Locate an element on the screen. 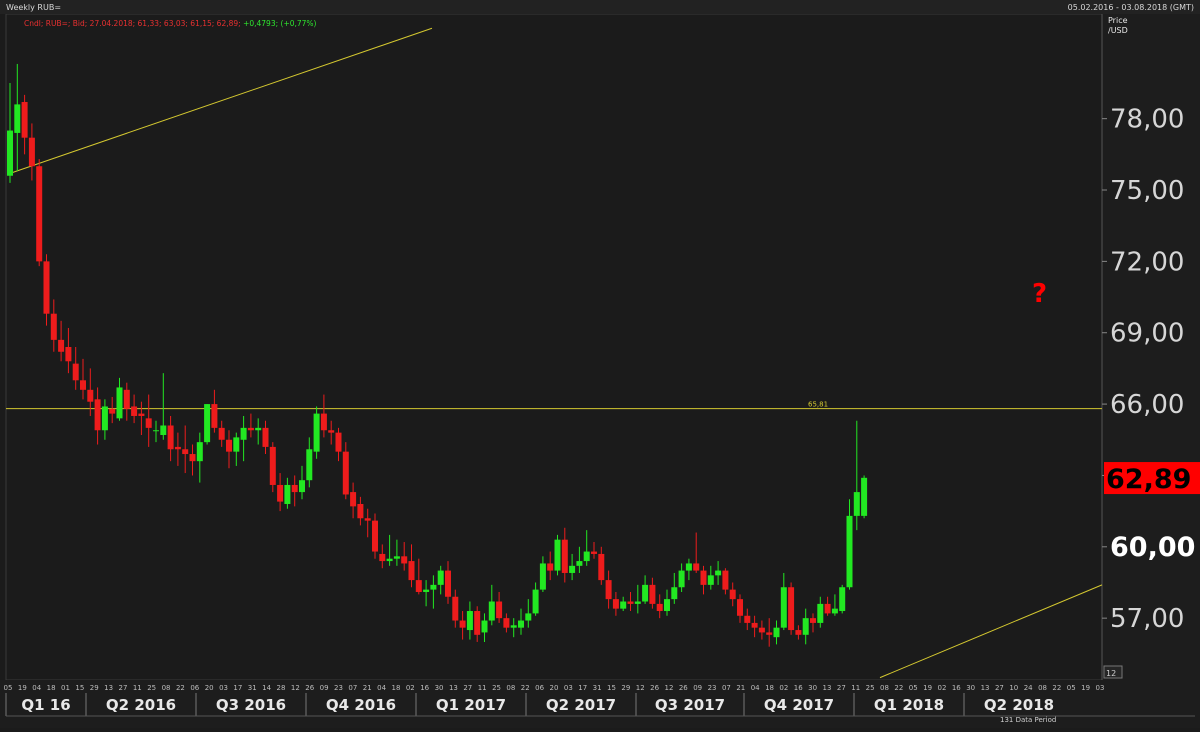  level-line-label: 65,81 is located at coordinates (818, 405).